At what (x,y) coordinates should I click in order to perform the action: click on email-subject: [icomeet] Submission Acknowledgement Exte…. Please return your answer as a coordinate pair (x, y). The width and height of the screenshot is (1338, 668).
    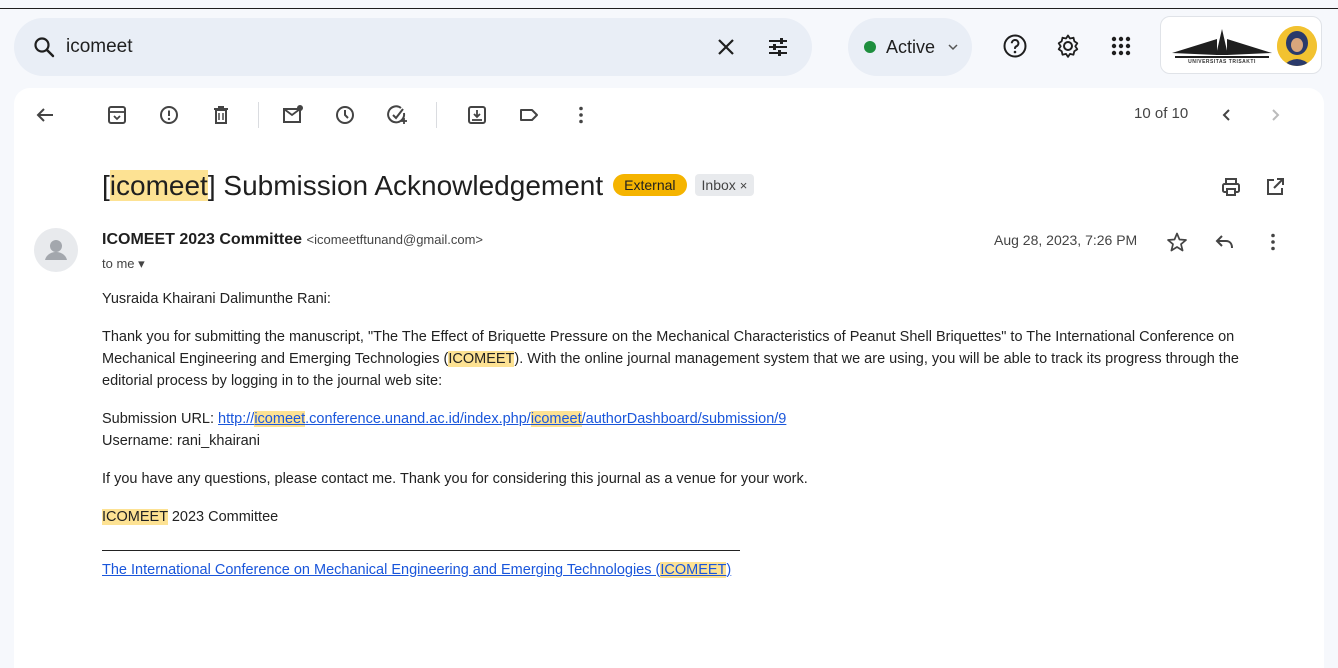
    Looking at the image, I should click on (428, 186).